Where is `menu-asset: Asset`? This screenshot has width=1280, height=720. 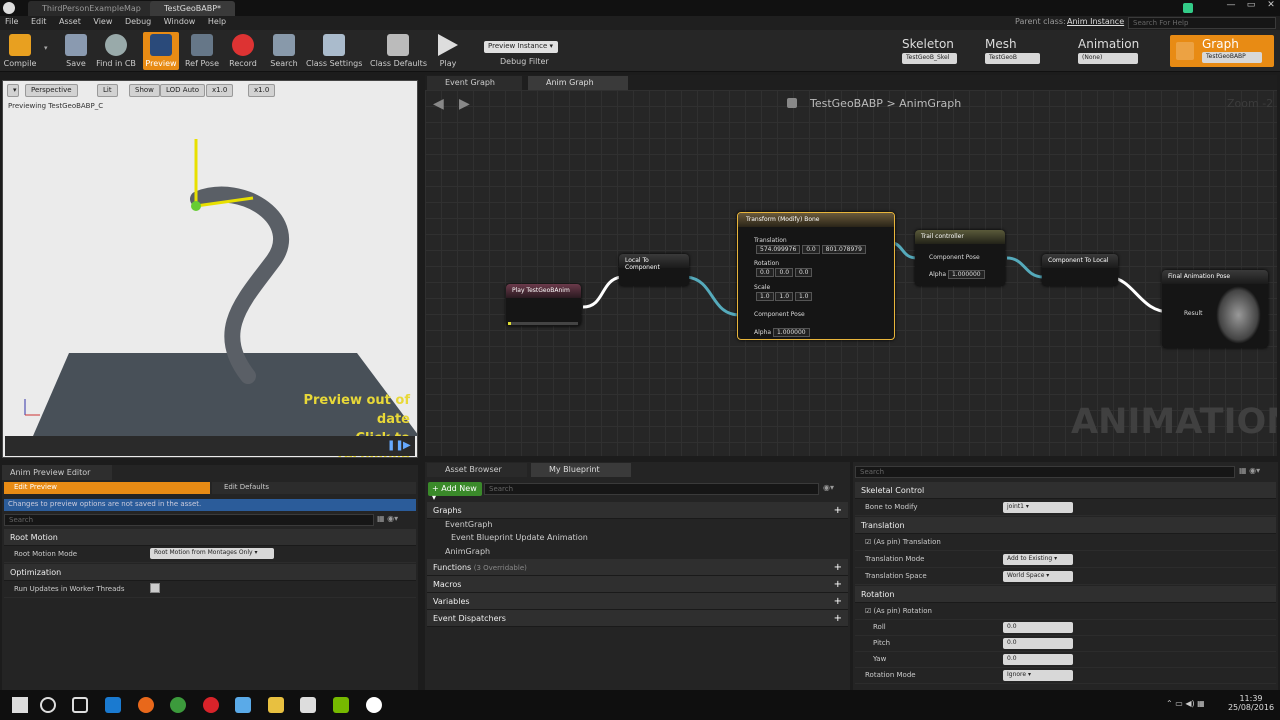 menu-asset: Asset is located at coordinates (70, 21).